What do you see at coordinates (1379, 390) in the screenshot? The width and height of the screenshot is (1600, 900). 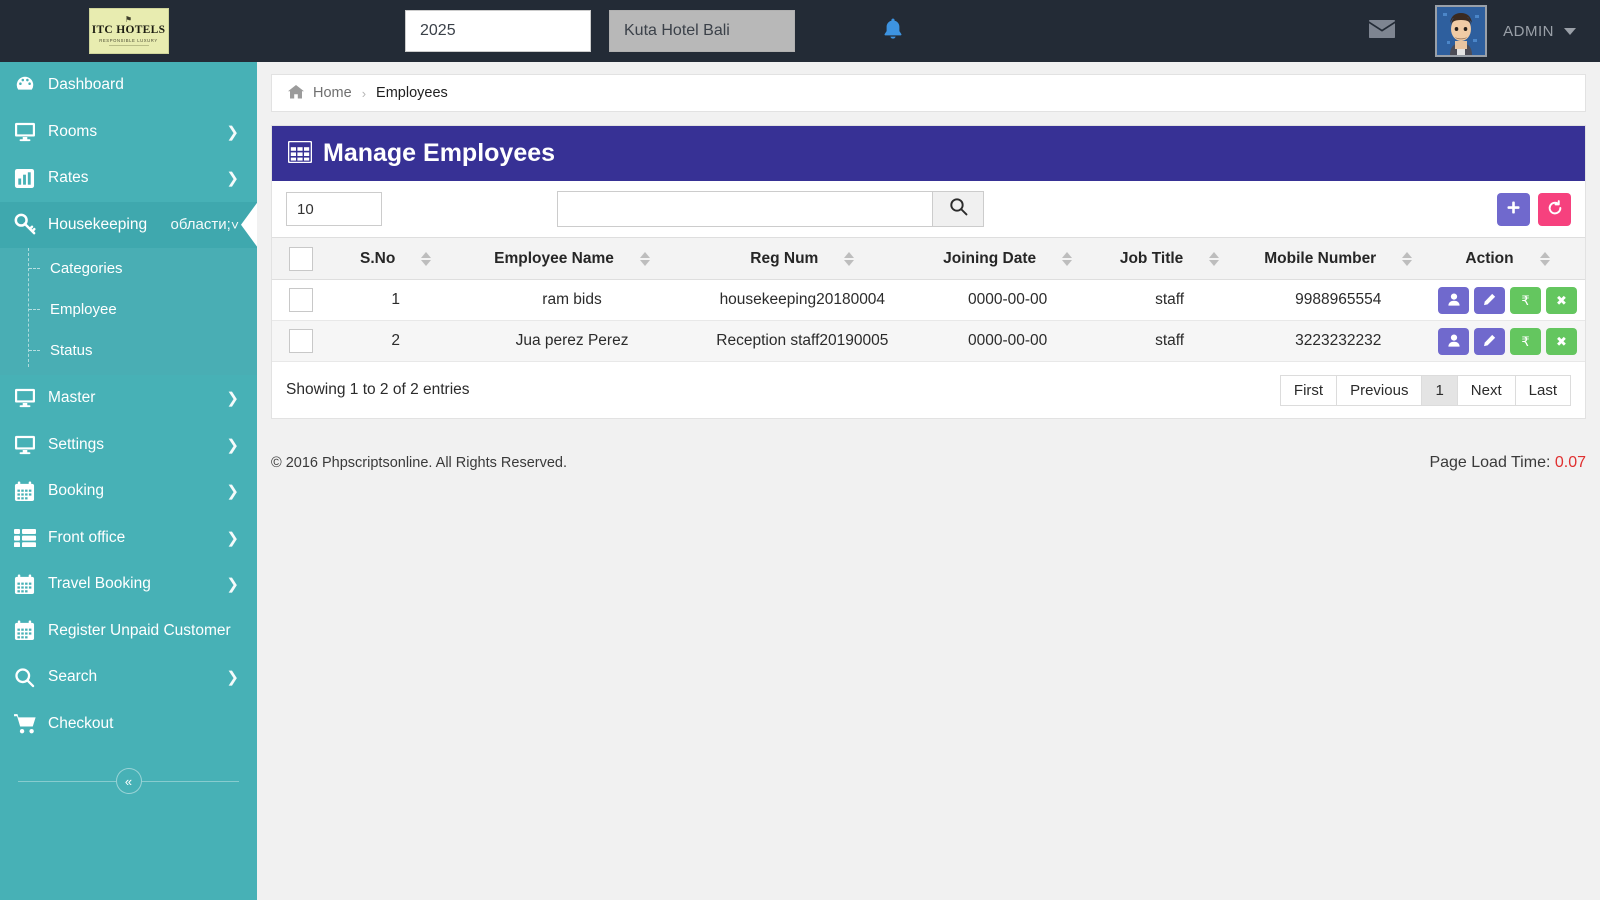 I see `pagination-previous: Previous` at bounding box center [1379, 390].